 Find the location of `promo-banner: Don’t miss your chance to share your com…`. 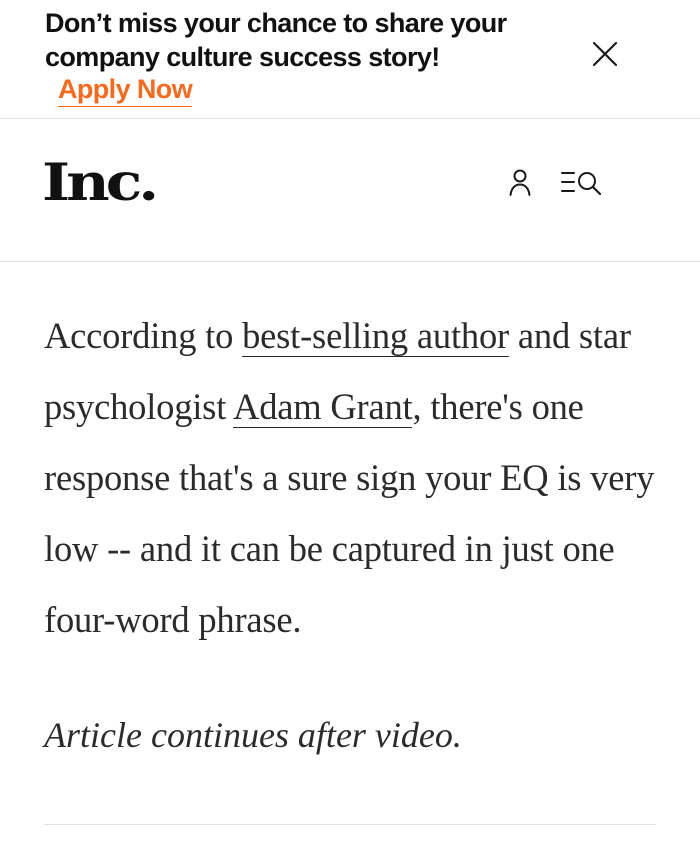

promo-banner: Don’t miss your chance to share your com… is located at coordinates (350, 59).